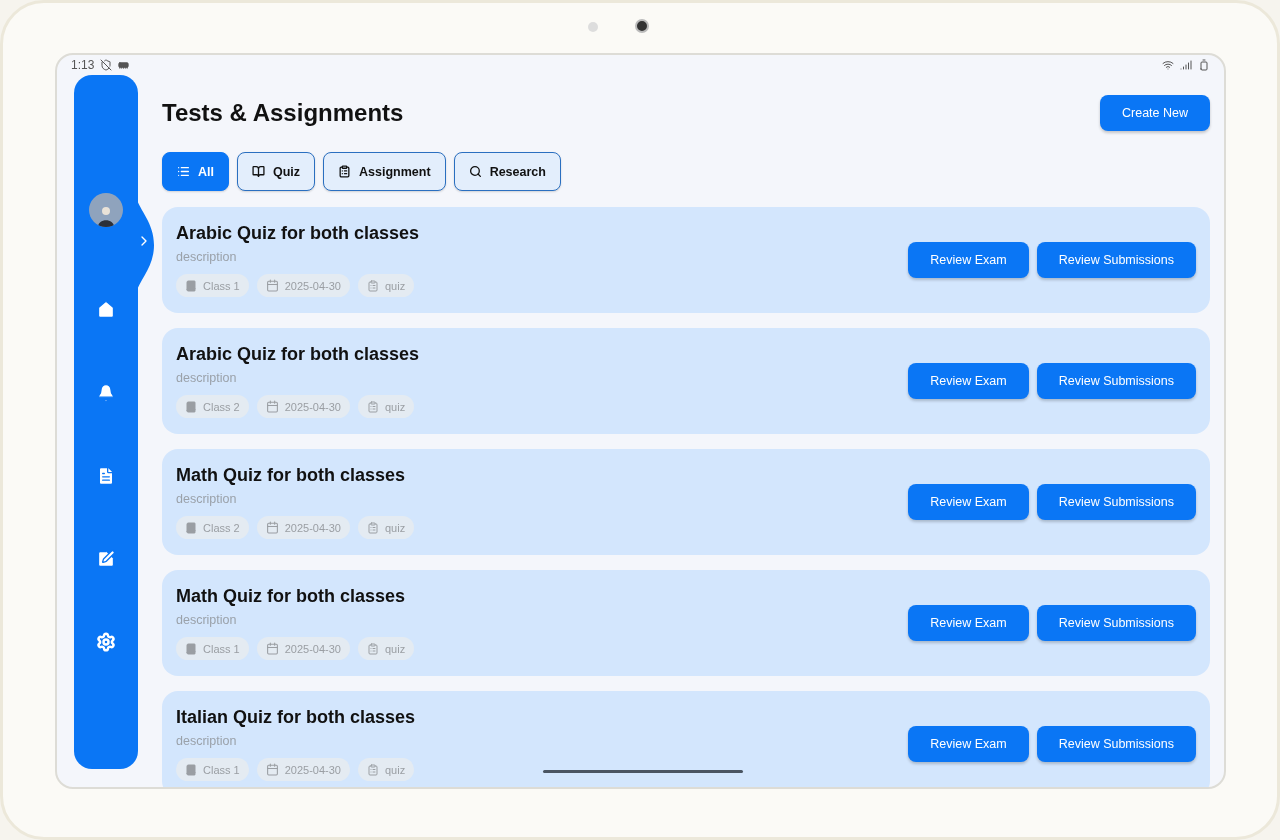  I want to click on search-icon, so click(475, 171).